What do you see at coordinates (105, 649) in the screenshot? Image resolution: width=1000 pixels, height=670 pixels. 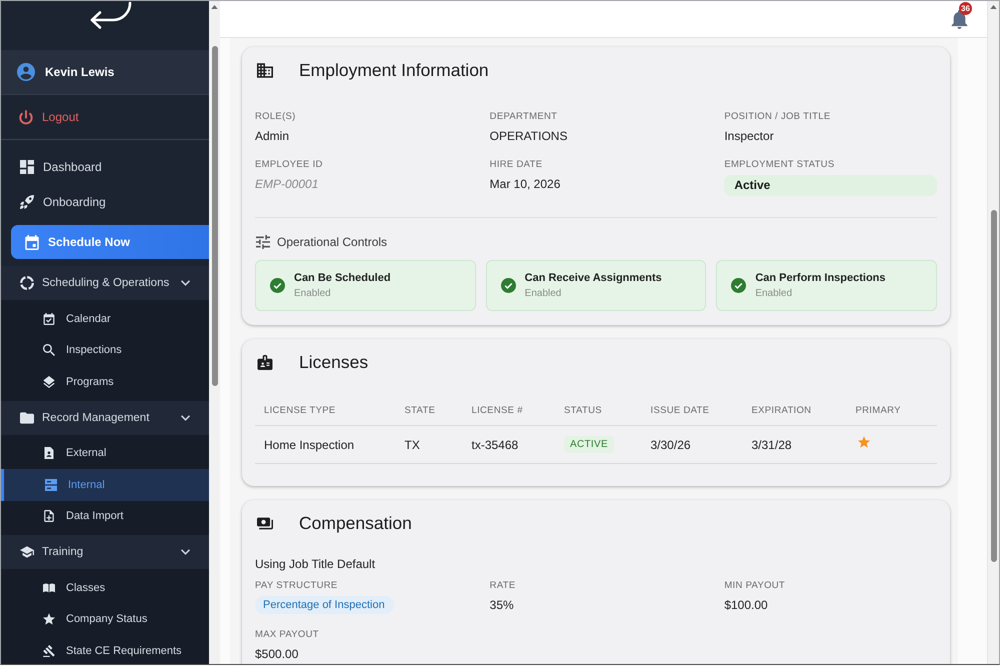 I see `nav-subitem: State CE Requirements` at bounding box center [105, 649].